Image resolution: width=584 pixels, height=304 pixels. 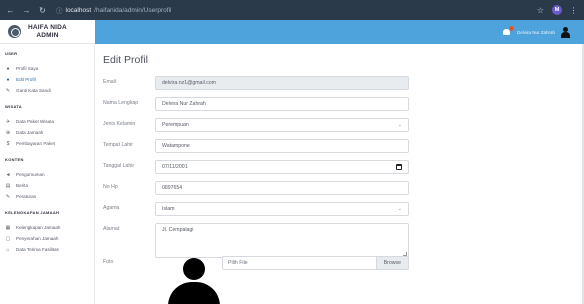 I want to click on key-icon: ✎, so click(x=8, y=90).